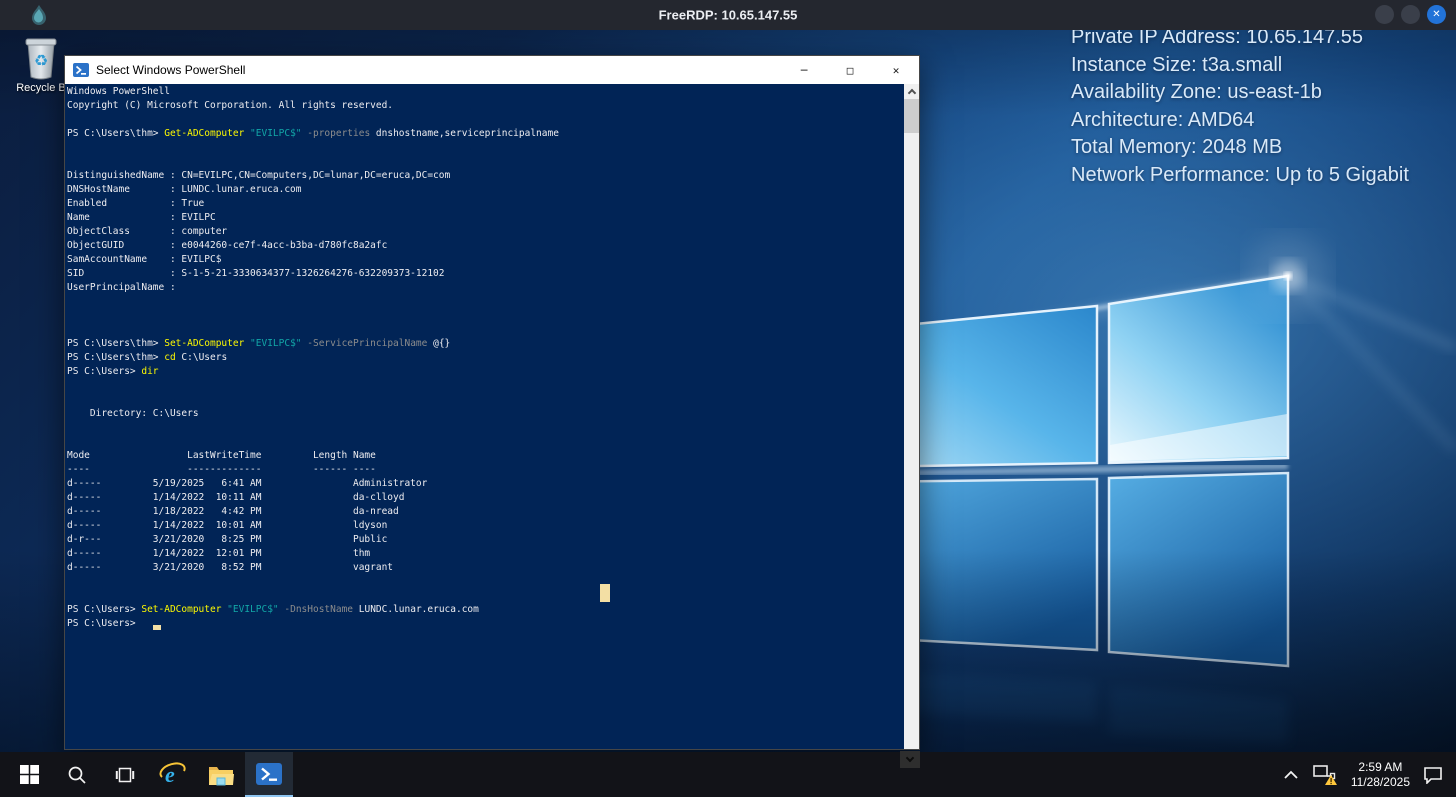 Image resolution: width=1456 pixels, height=797 pixels. I want to click on powershell-titlebar: Select Windows PowerShell ─ □ ✕, so click(492, 70).